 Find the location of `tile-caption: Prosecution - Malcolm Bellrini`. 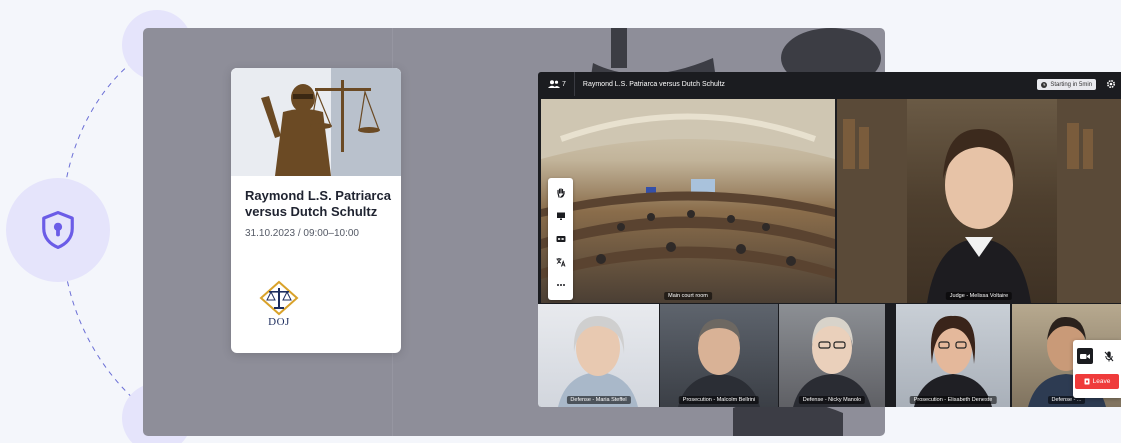

tile-caption: Prosecution - Malcolm Bellrini is located at coordinates (719, 400).